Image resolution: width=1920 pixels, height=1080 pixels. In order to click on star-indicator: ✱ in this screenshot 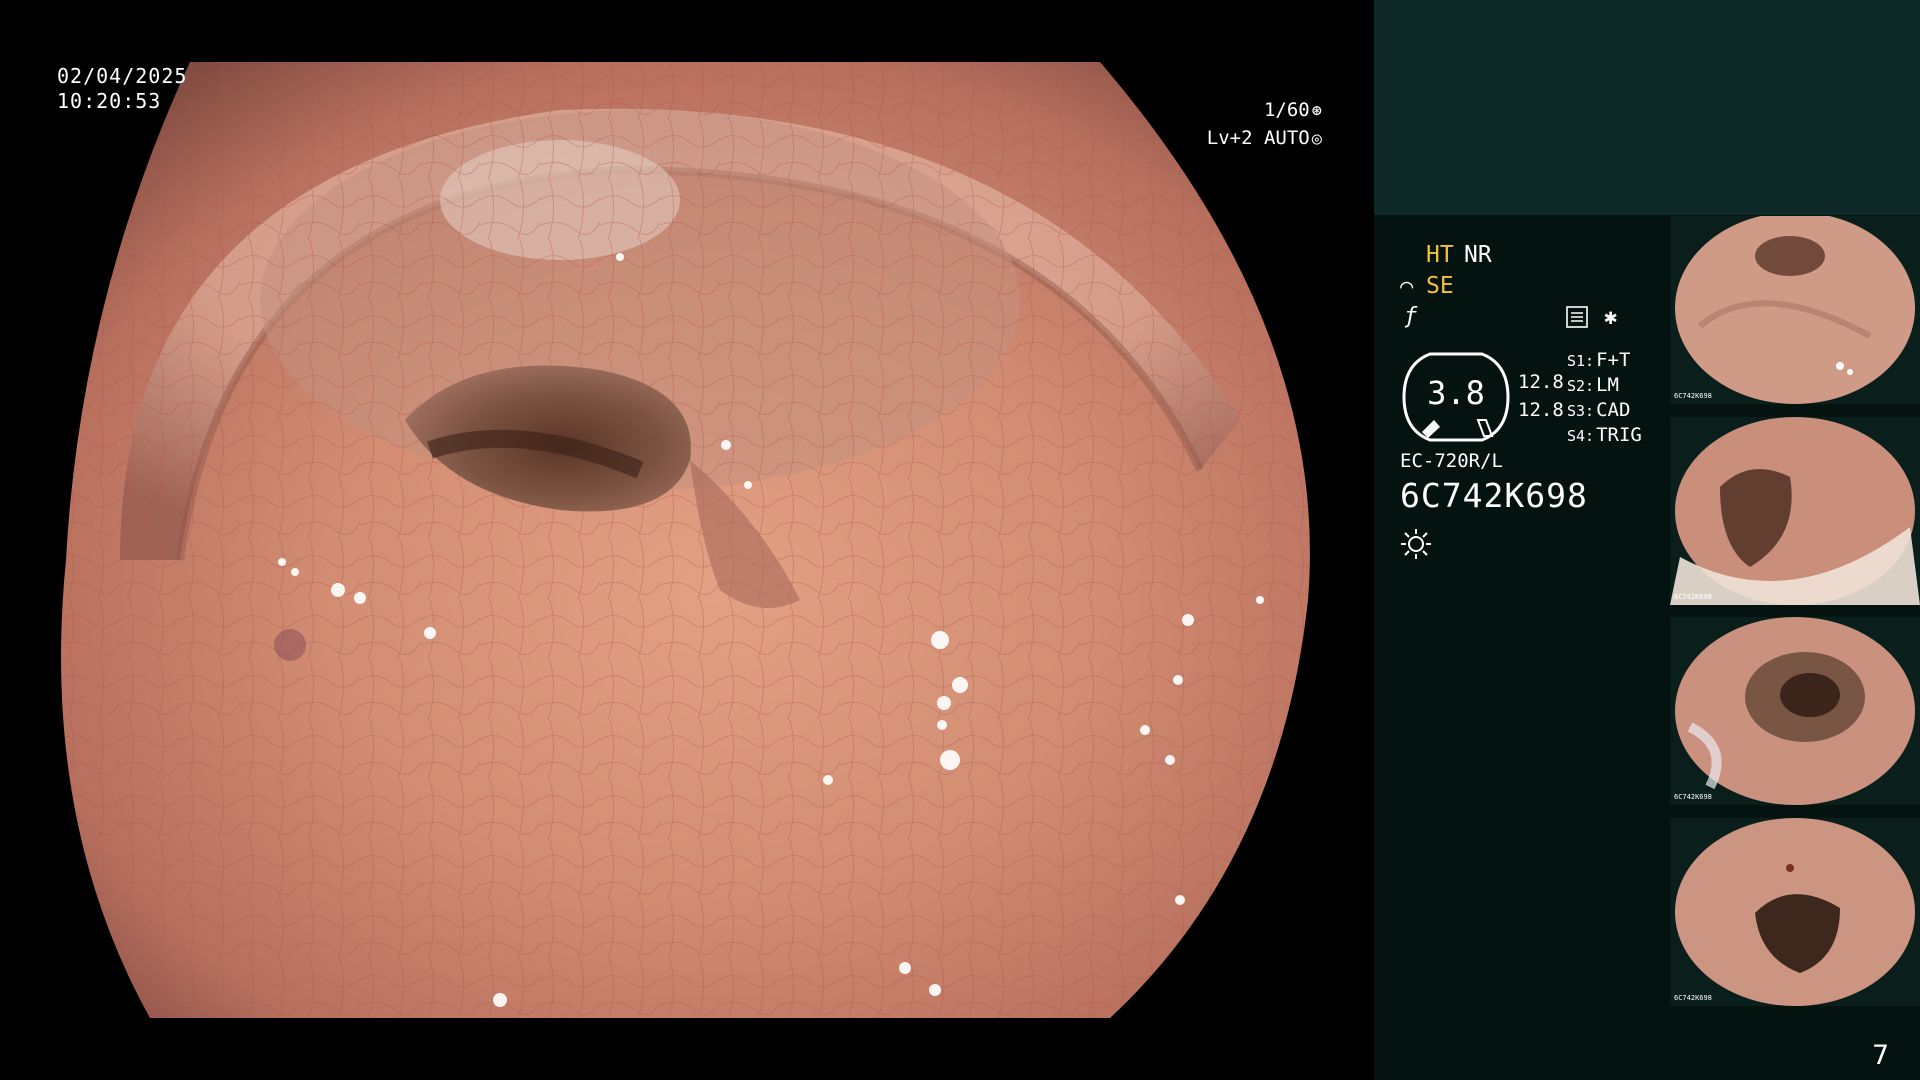, I will do `click(1611, 317)`.